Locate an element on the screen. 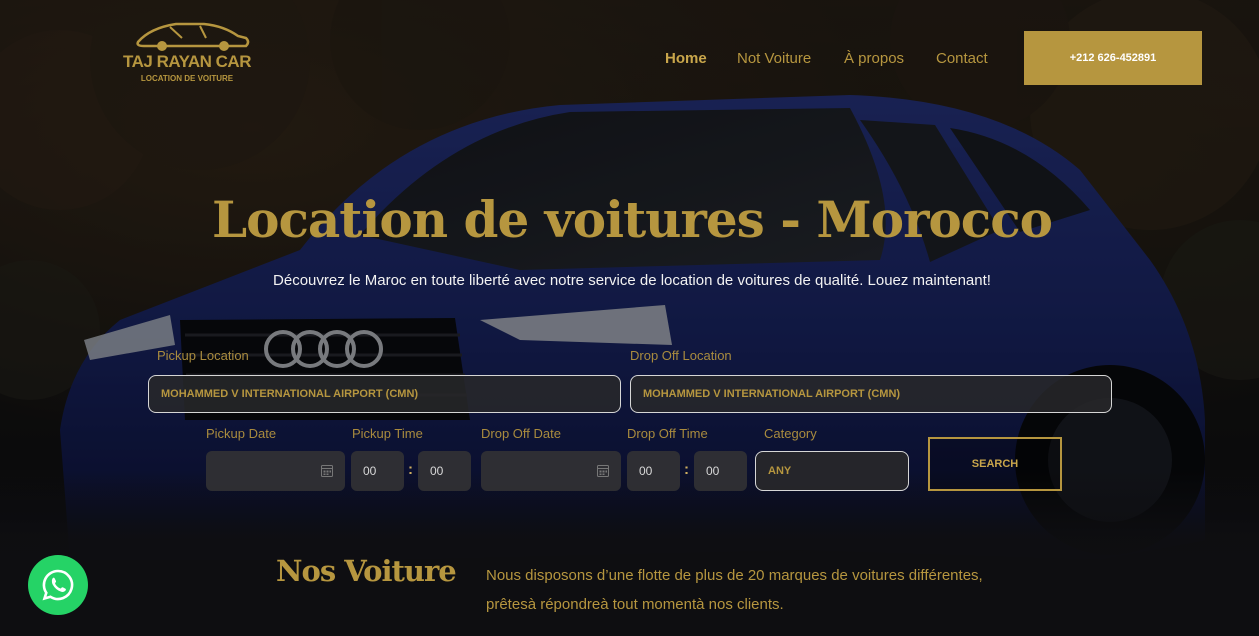  brand-tagline: LOCATION DE VOITURE is located at coordinates (187, 78).